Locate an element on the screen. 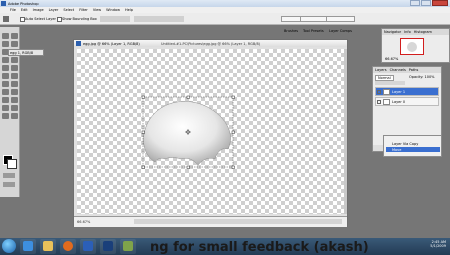  menu-help: Help is located at coordinates (129, 10).